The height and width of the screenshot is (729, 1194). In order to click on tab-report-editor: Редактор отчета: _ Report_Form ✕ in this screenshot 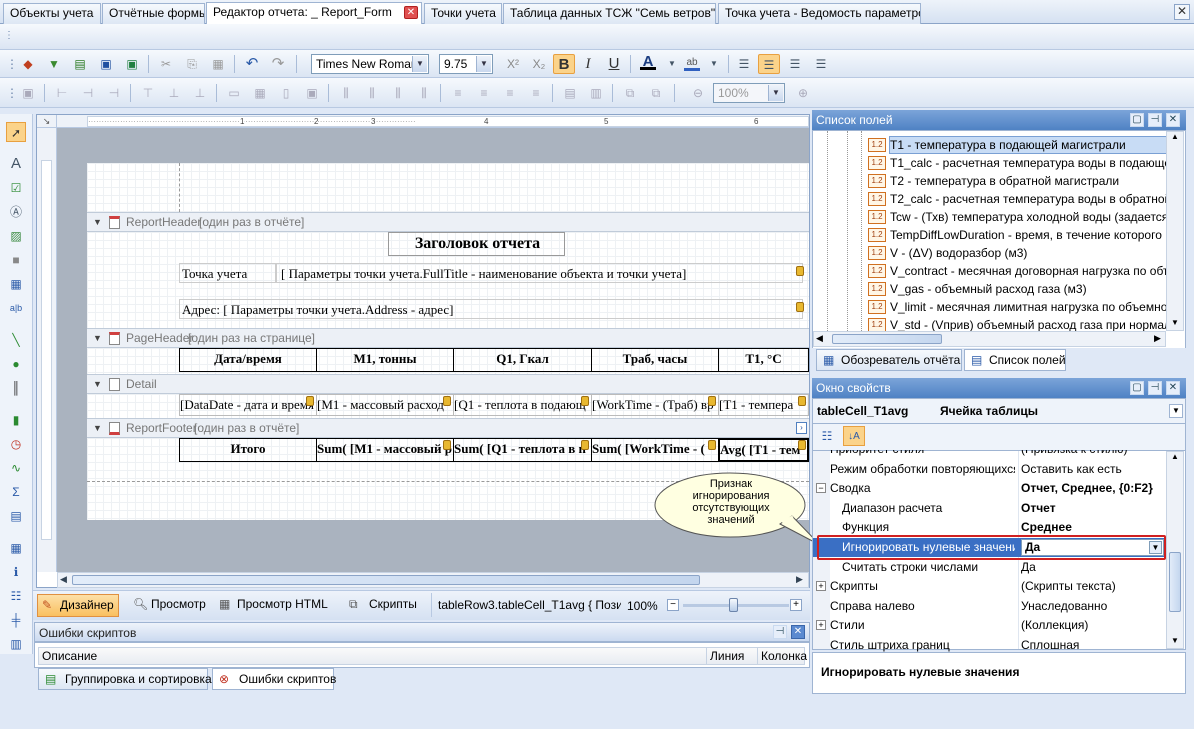, I will do `click(314, 13)`.